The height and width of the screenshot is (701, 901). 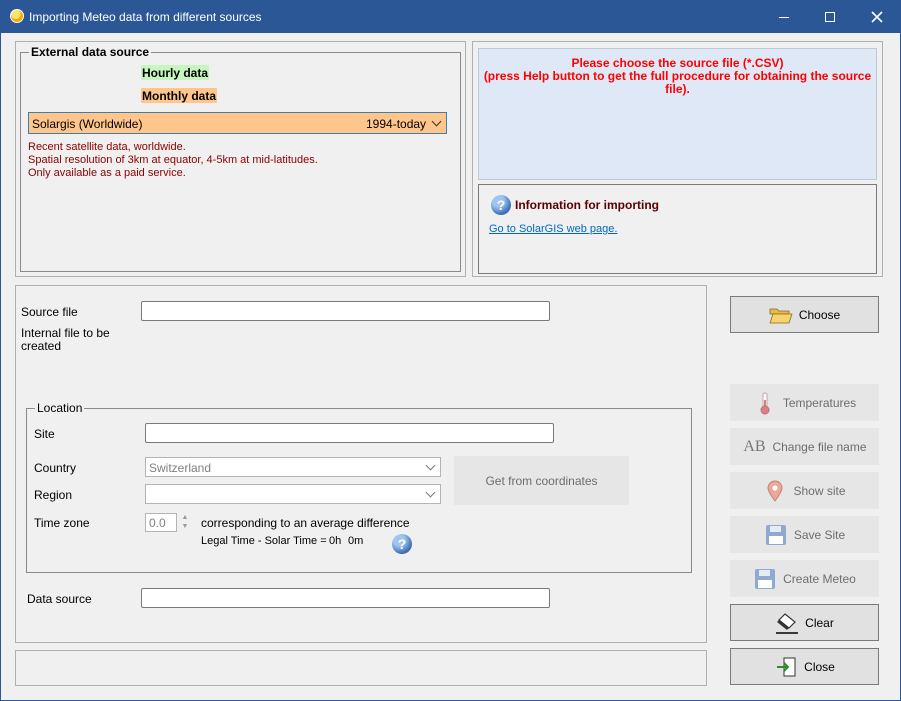 I want to click on thermometer-icon, so click(x=765, y=403).